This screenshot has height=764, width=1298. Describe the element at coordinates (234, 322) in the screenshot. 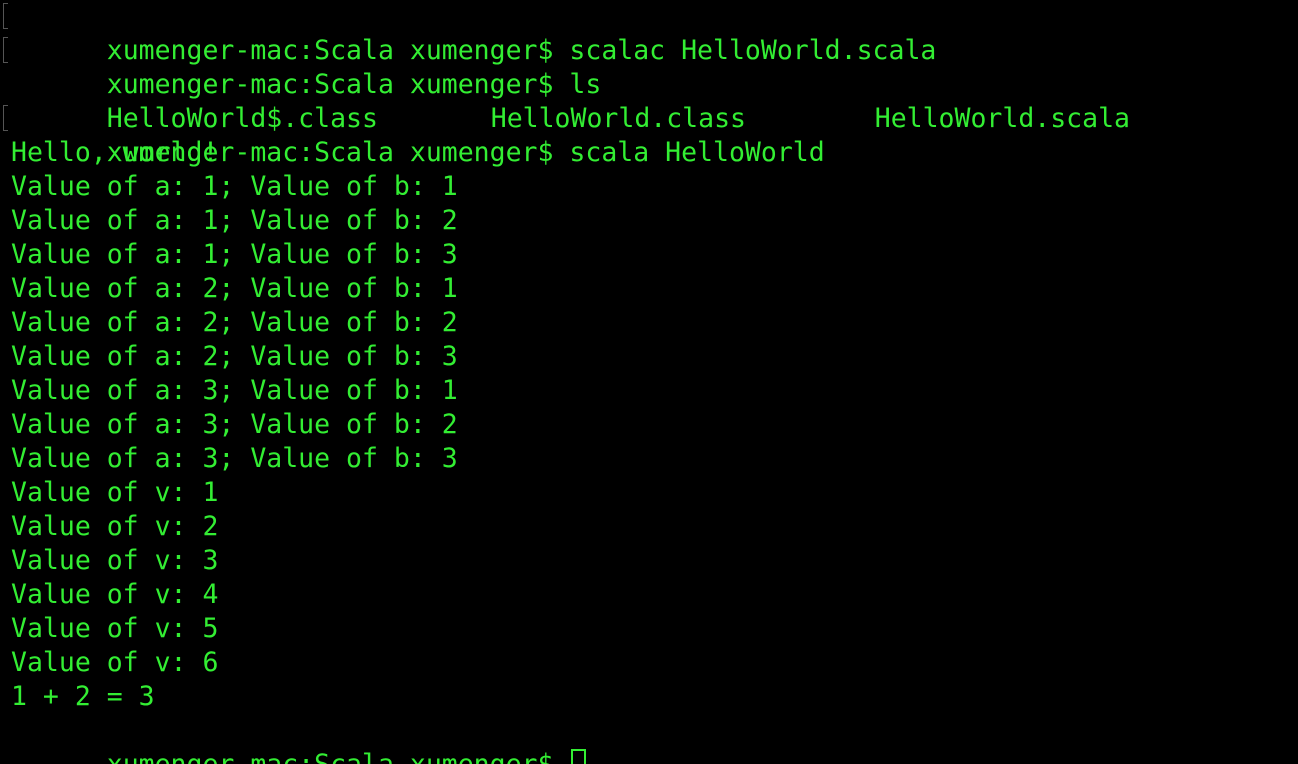

I see `output-line: Value of a: 2; Value of b: 2` at that location.